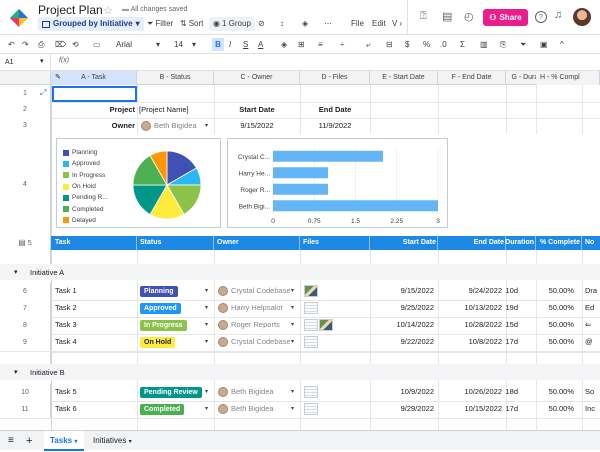  I want to click on column-header-c: C - Owner, so click(257, 78).